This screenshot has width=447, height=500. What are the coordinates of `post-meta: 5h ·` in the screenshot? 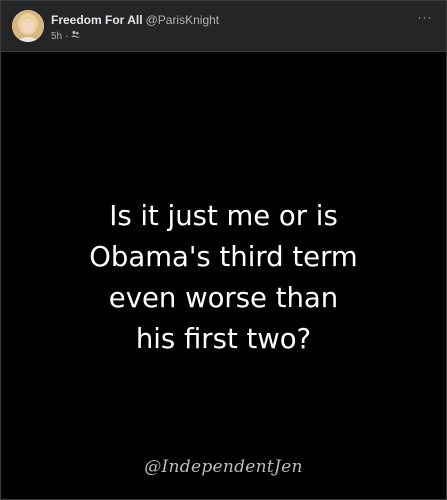 It's located at (66, 36).